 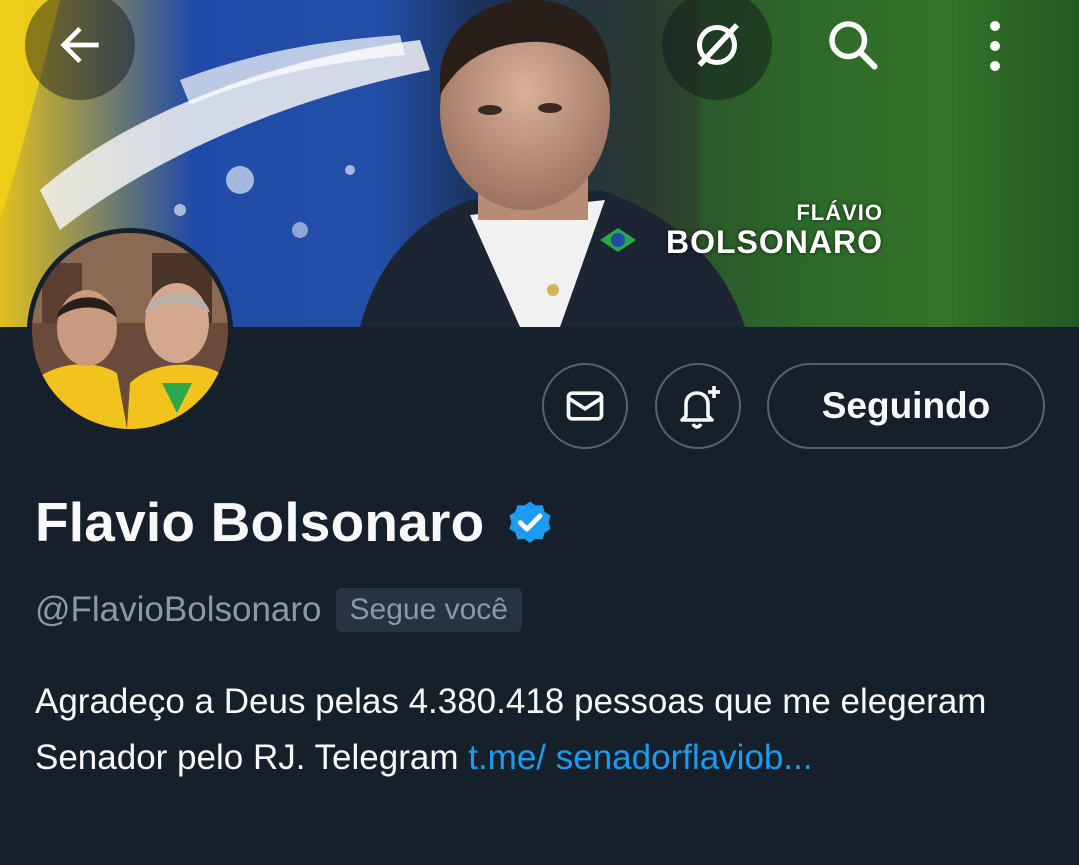 I want to click on profile-handle: @FlavioBolsonaro, so click(x=178, y=609).